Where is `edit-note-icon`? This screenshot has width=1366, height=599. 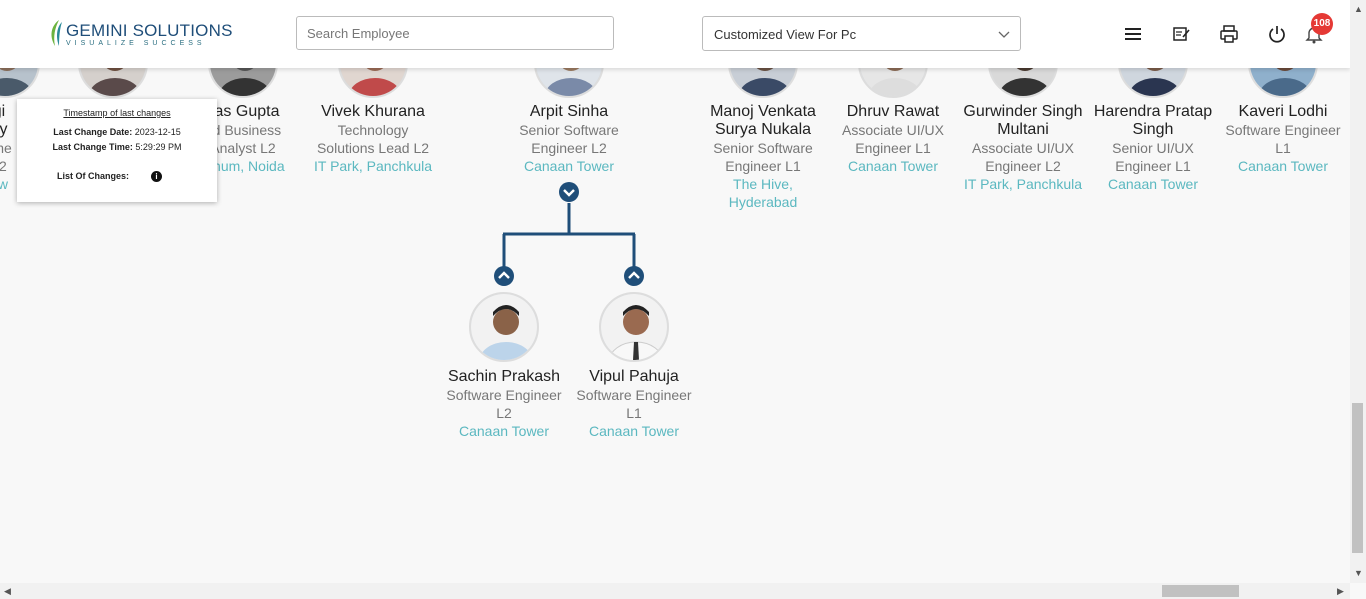 edit-note-icon is located at coordinates (1181, 34).